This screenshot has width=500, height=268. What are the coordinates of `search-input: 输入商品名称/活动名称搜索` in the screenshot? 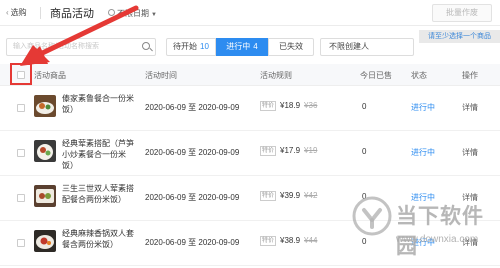 It's located at (81, 47).